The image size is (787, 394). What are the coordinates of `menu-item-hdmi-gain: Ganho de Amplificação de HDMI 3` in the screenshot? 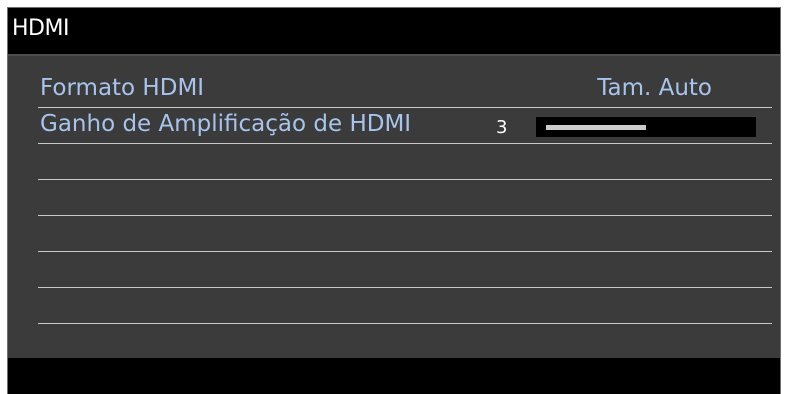 It's located at (405, 125).